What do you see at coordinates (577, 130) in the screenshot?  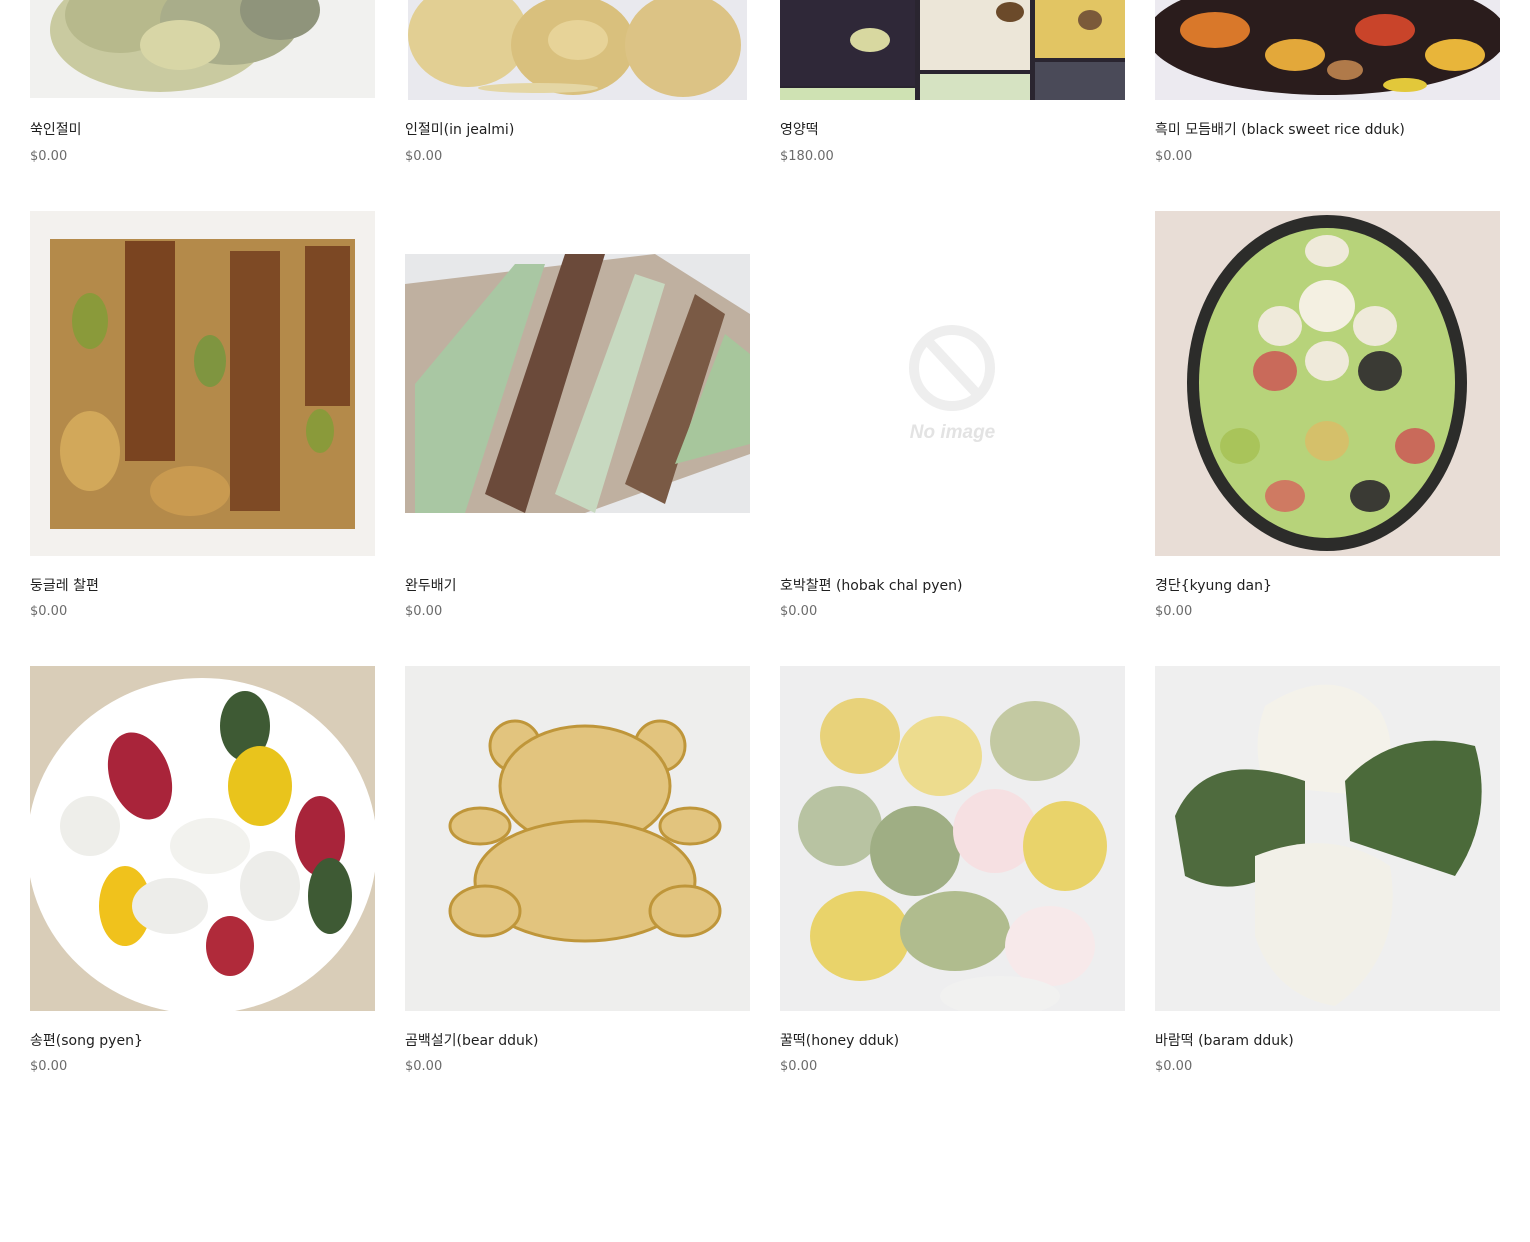 I see `product-title: 인절미(in jealmi)` at bounding box center [577, 130].